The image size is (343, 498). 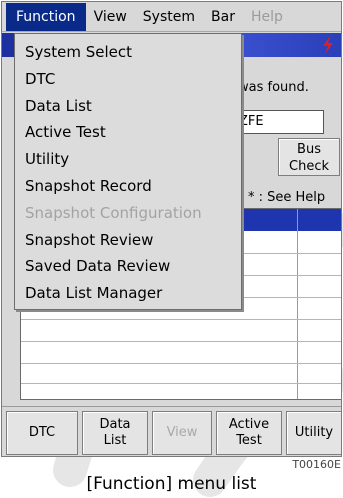 What do you see at coordinates (169, 17) in the screenshot?
I see `menu-system: System` at bounding box center [169, 17].